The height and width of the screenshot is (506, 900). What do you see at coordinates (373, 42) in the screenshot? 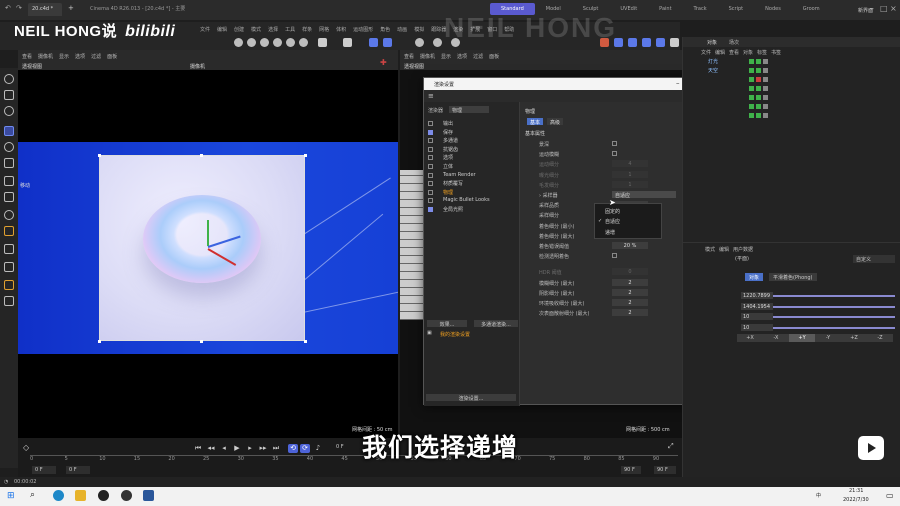
I see `grid-snap-icon` at bounding box center [373, 42].